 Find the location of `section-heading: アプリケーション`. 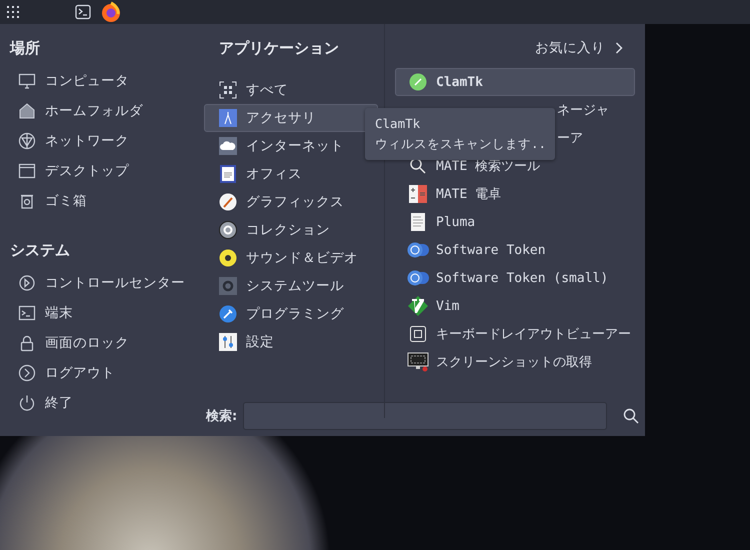

section-heading: アプリケーション is located at coordinates (279, 48).